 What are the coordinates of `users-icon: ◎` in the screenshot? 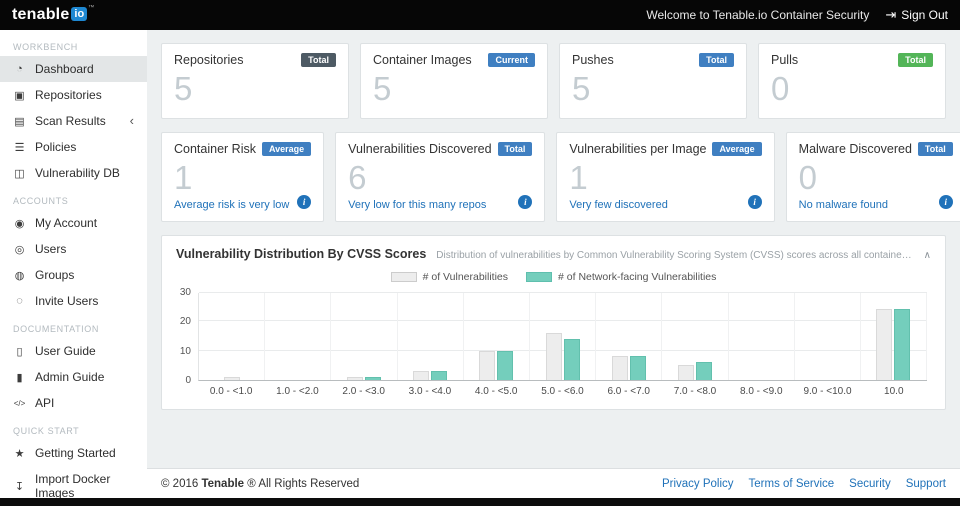 It's located at (19, 249).